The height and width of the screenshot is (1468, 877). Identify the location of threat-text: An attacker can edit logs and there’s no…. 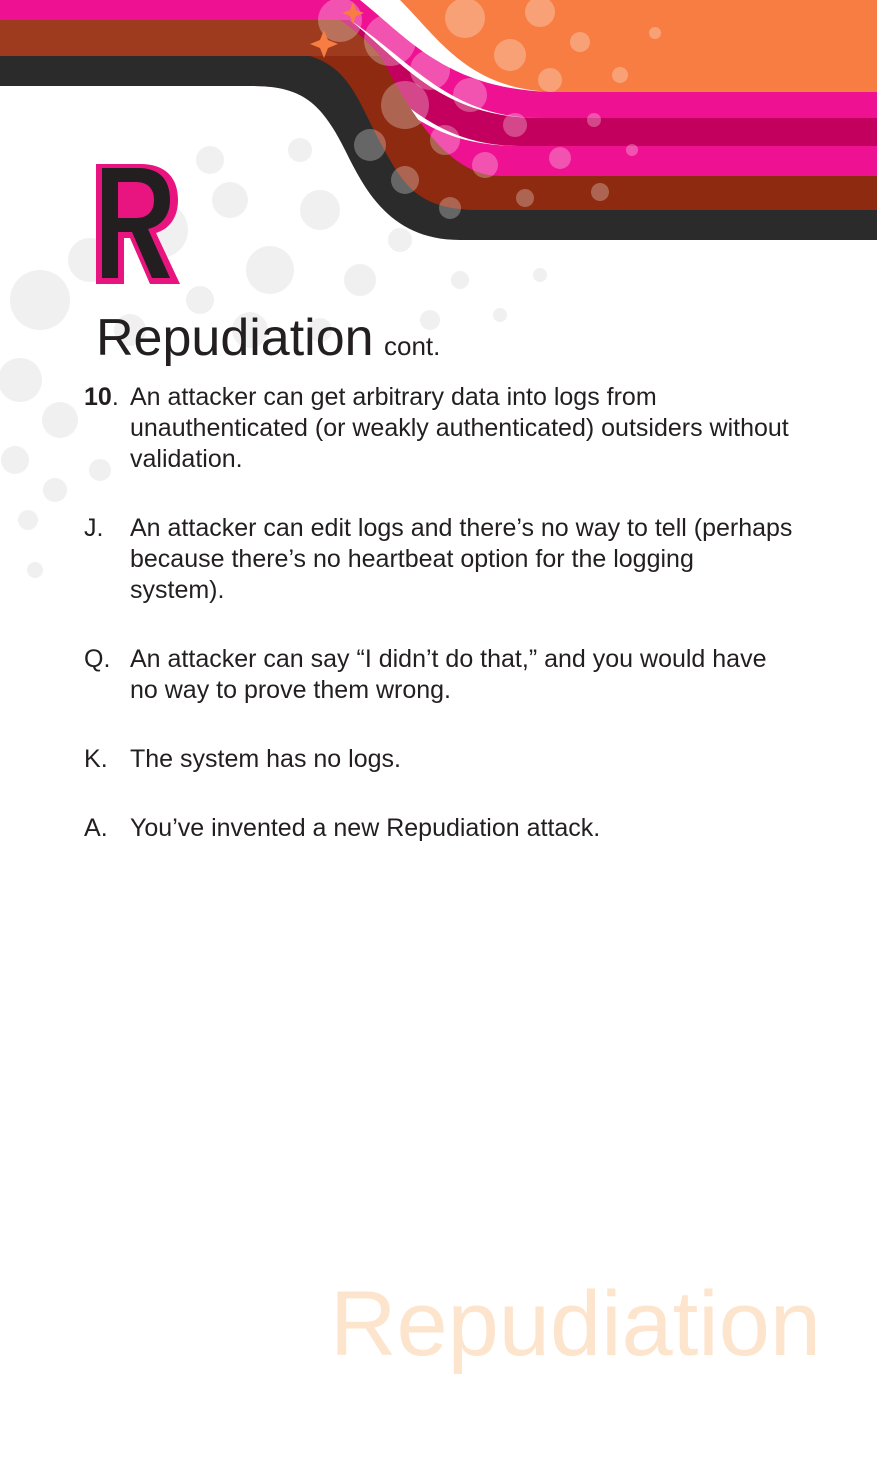
(461, 559).